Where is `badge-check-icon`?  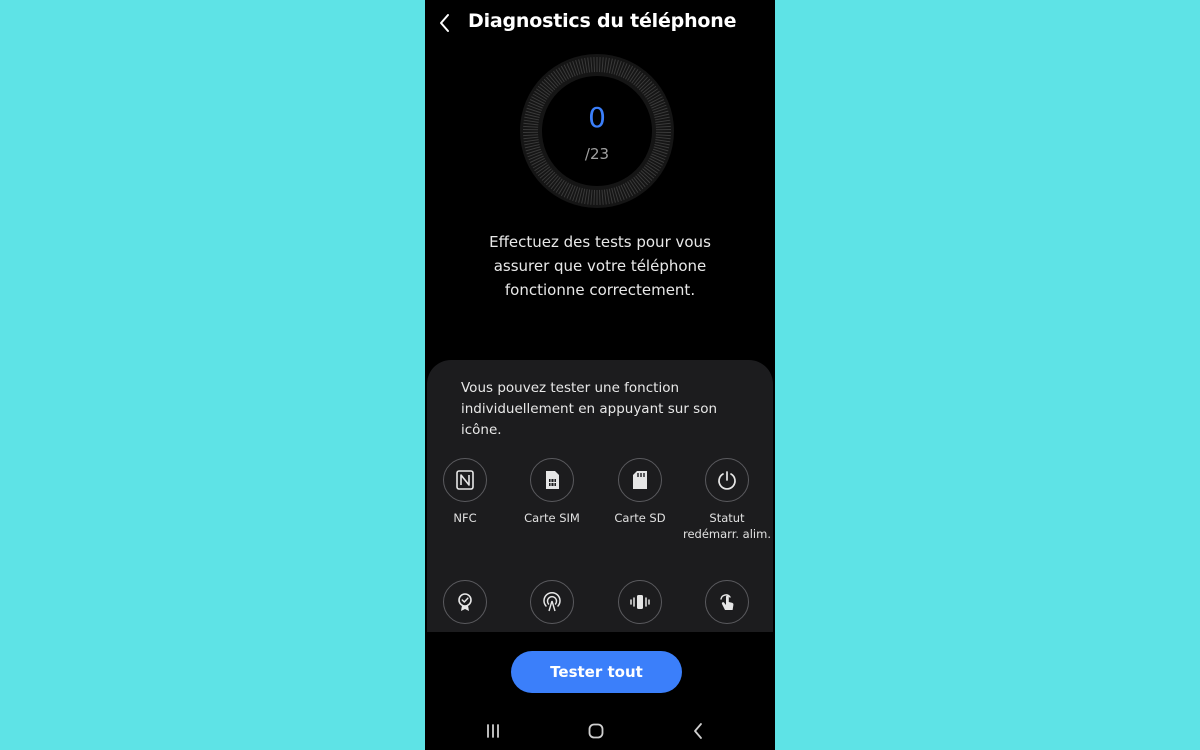 badge-check-icon is located at coordinates (465, 602).